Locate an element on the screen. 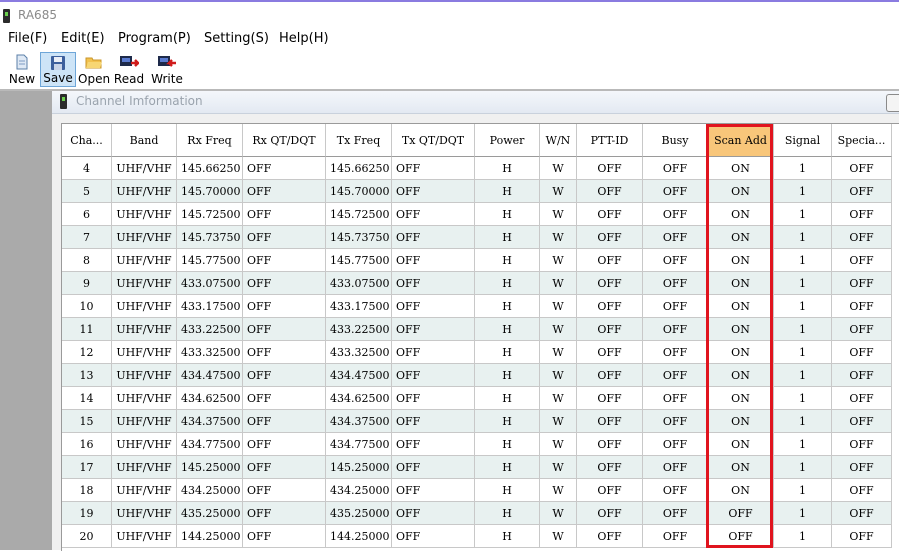 The image size is (899, 551). new-button: New is located at coordinates (22, 69).